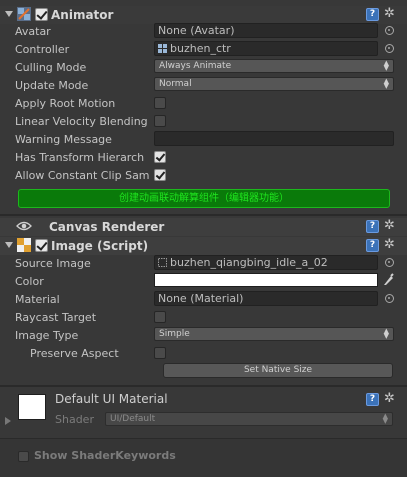  I want to click on field-label: Apply Root Motion, so click(65, 103).